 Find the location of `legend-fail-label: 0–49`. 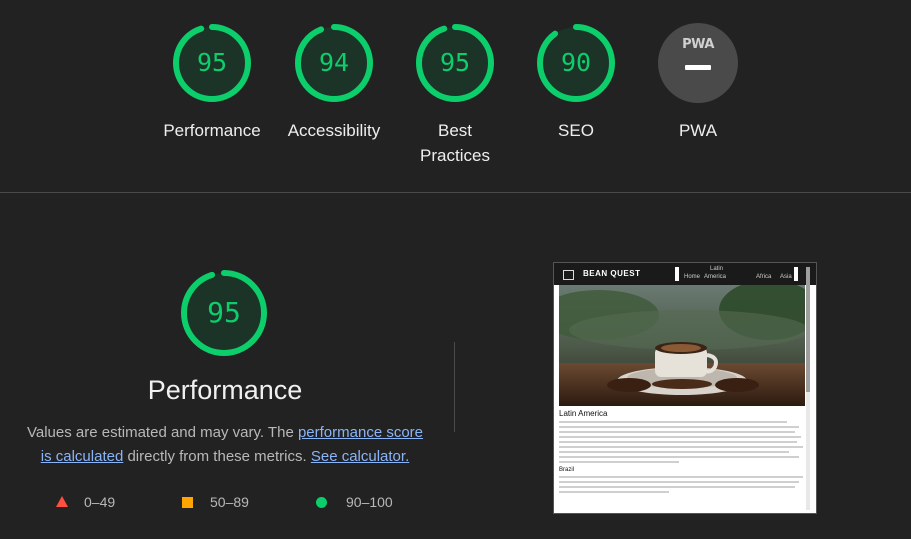

legend-fail-label: 0–49 is located at coordinates (100, 502).